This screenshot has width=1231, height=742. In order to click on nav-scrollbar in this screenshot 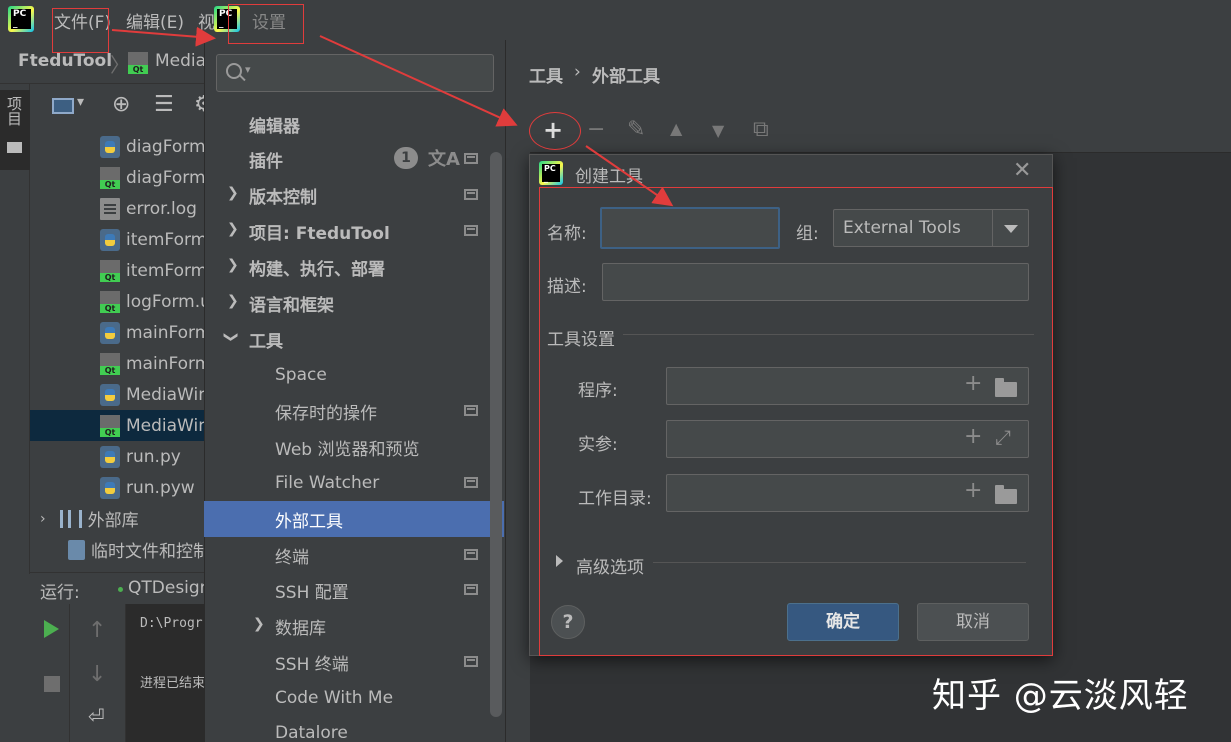, I will do `click(496, 434)`.